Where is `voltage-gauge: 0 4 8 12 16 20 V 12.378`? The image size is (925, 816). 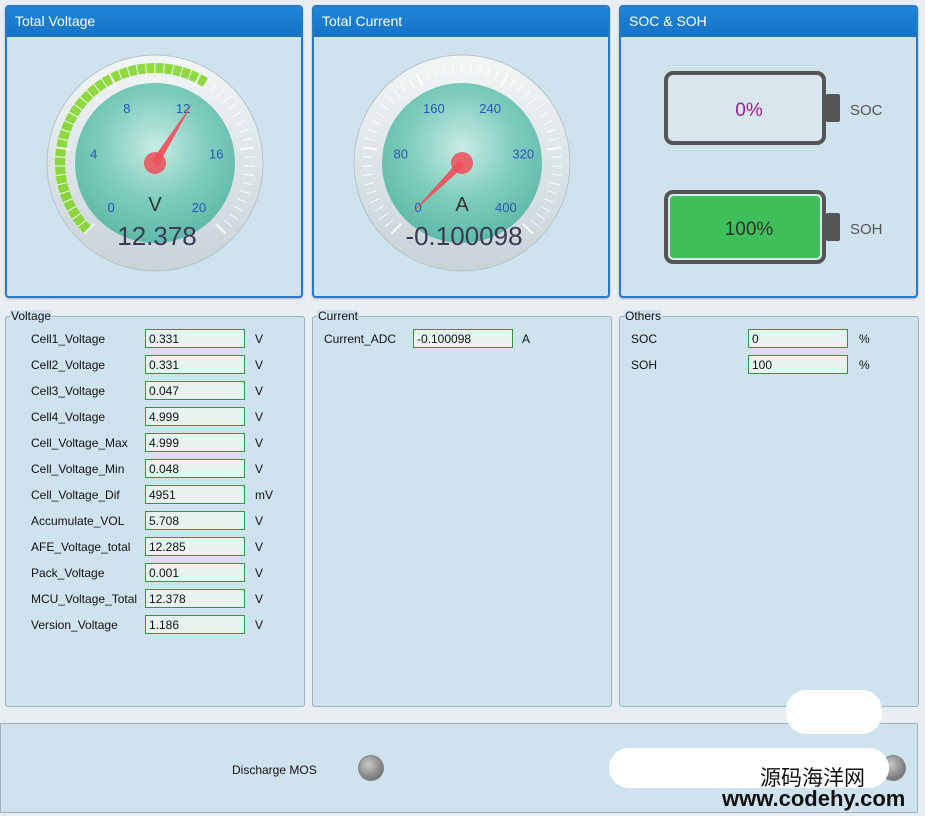
voltage-gauge: 0 4 8 12 16 20 V 12.378 is located at coordinates (155, 163).